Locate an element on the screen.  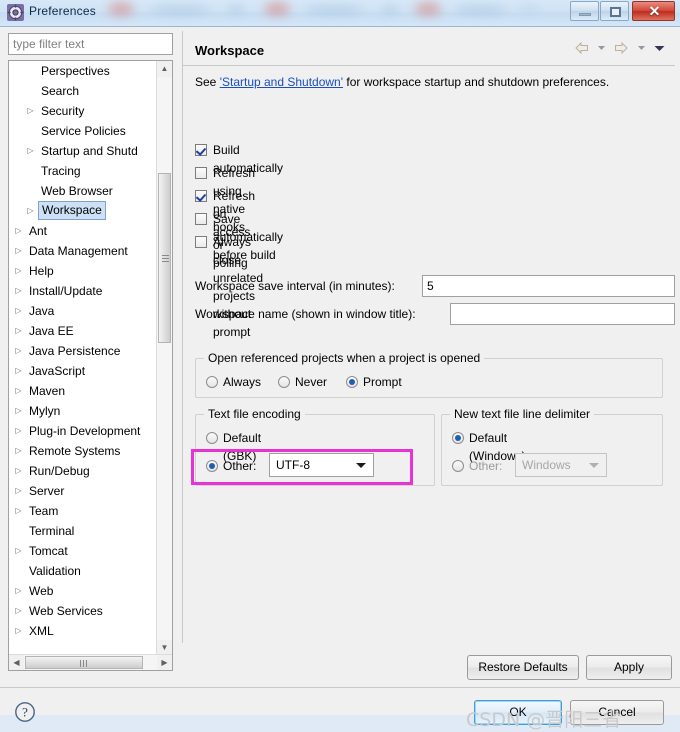
tree-item-label: Data Management is located at coordinates (78, 251).